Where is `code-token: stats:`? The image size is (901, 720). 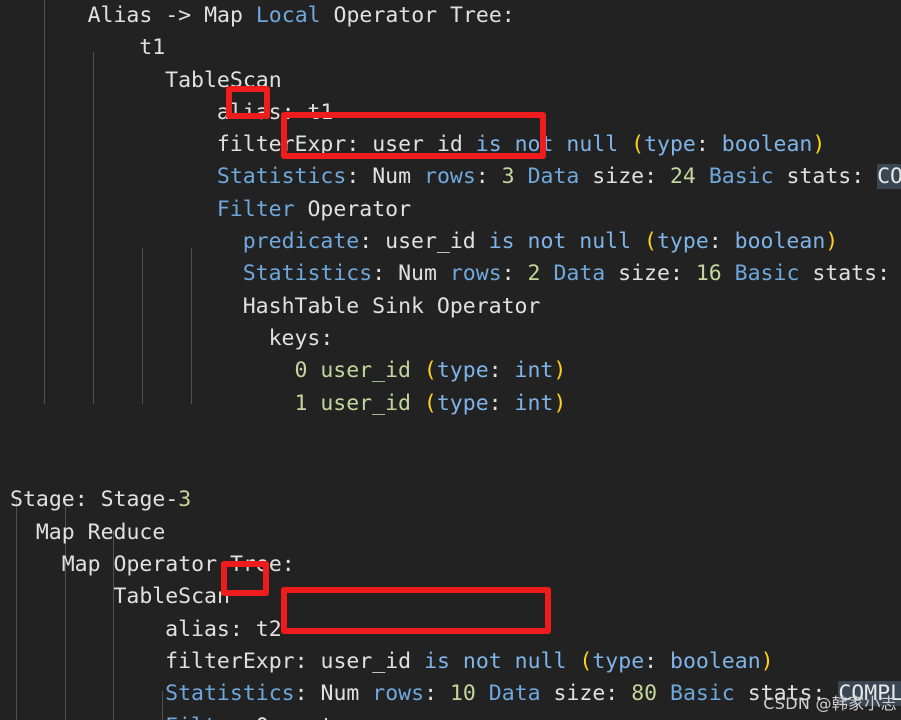
code-token: stats: is located at coordinates (825, 177).